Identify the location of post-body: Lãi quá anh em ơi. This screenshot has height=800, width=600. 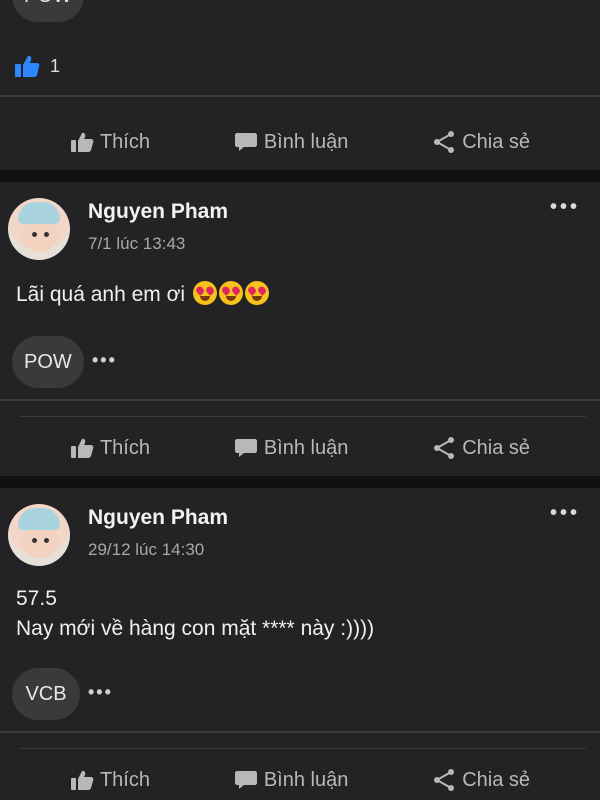
(142, 295).